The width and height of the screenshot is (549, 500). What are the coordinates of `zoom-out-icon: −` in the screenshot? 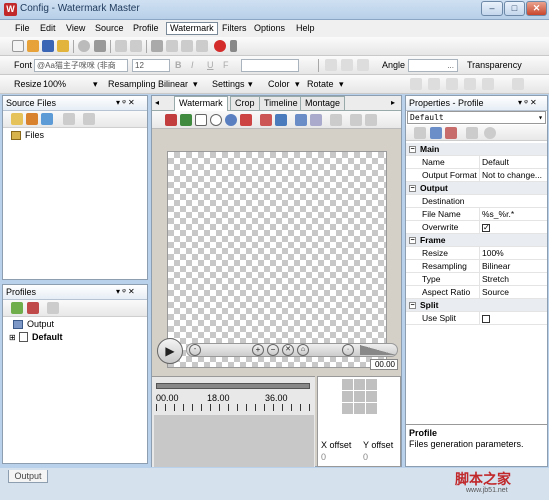 It's located at (273, 350).